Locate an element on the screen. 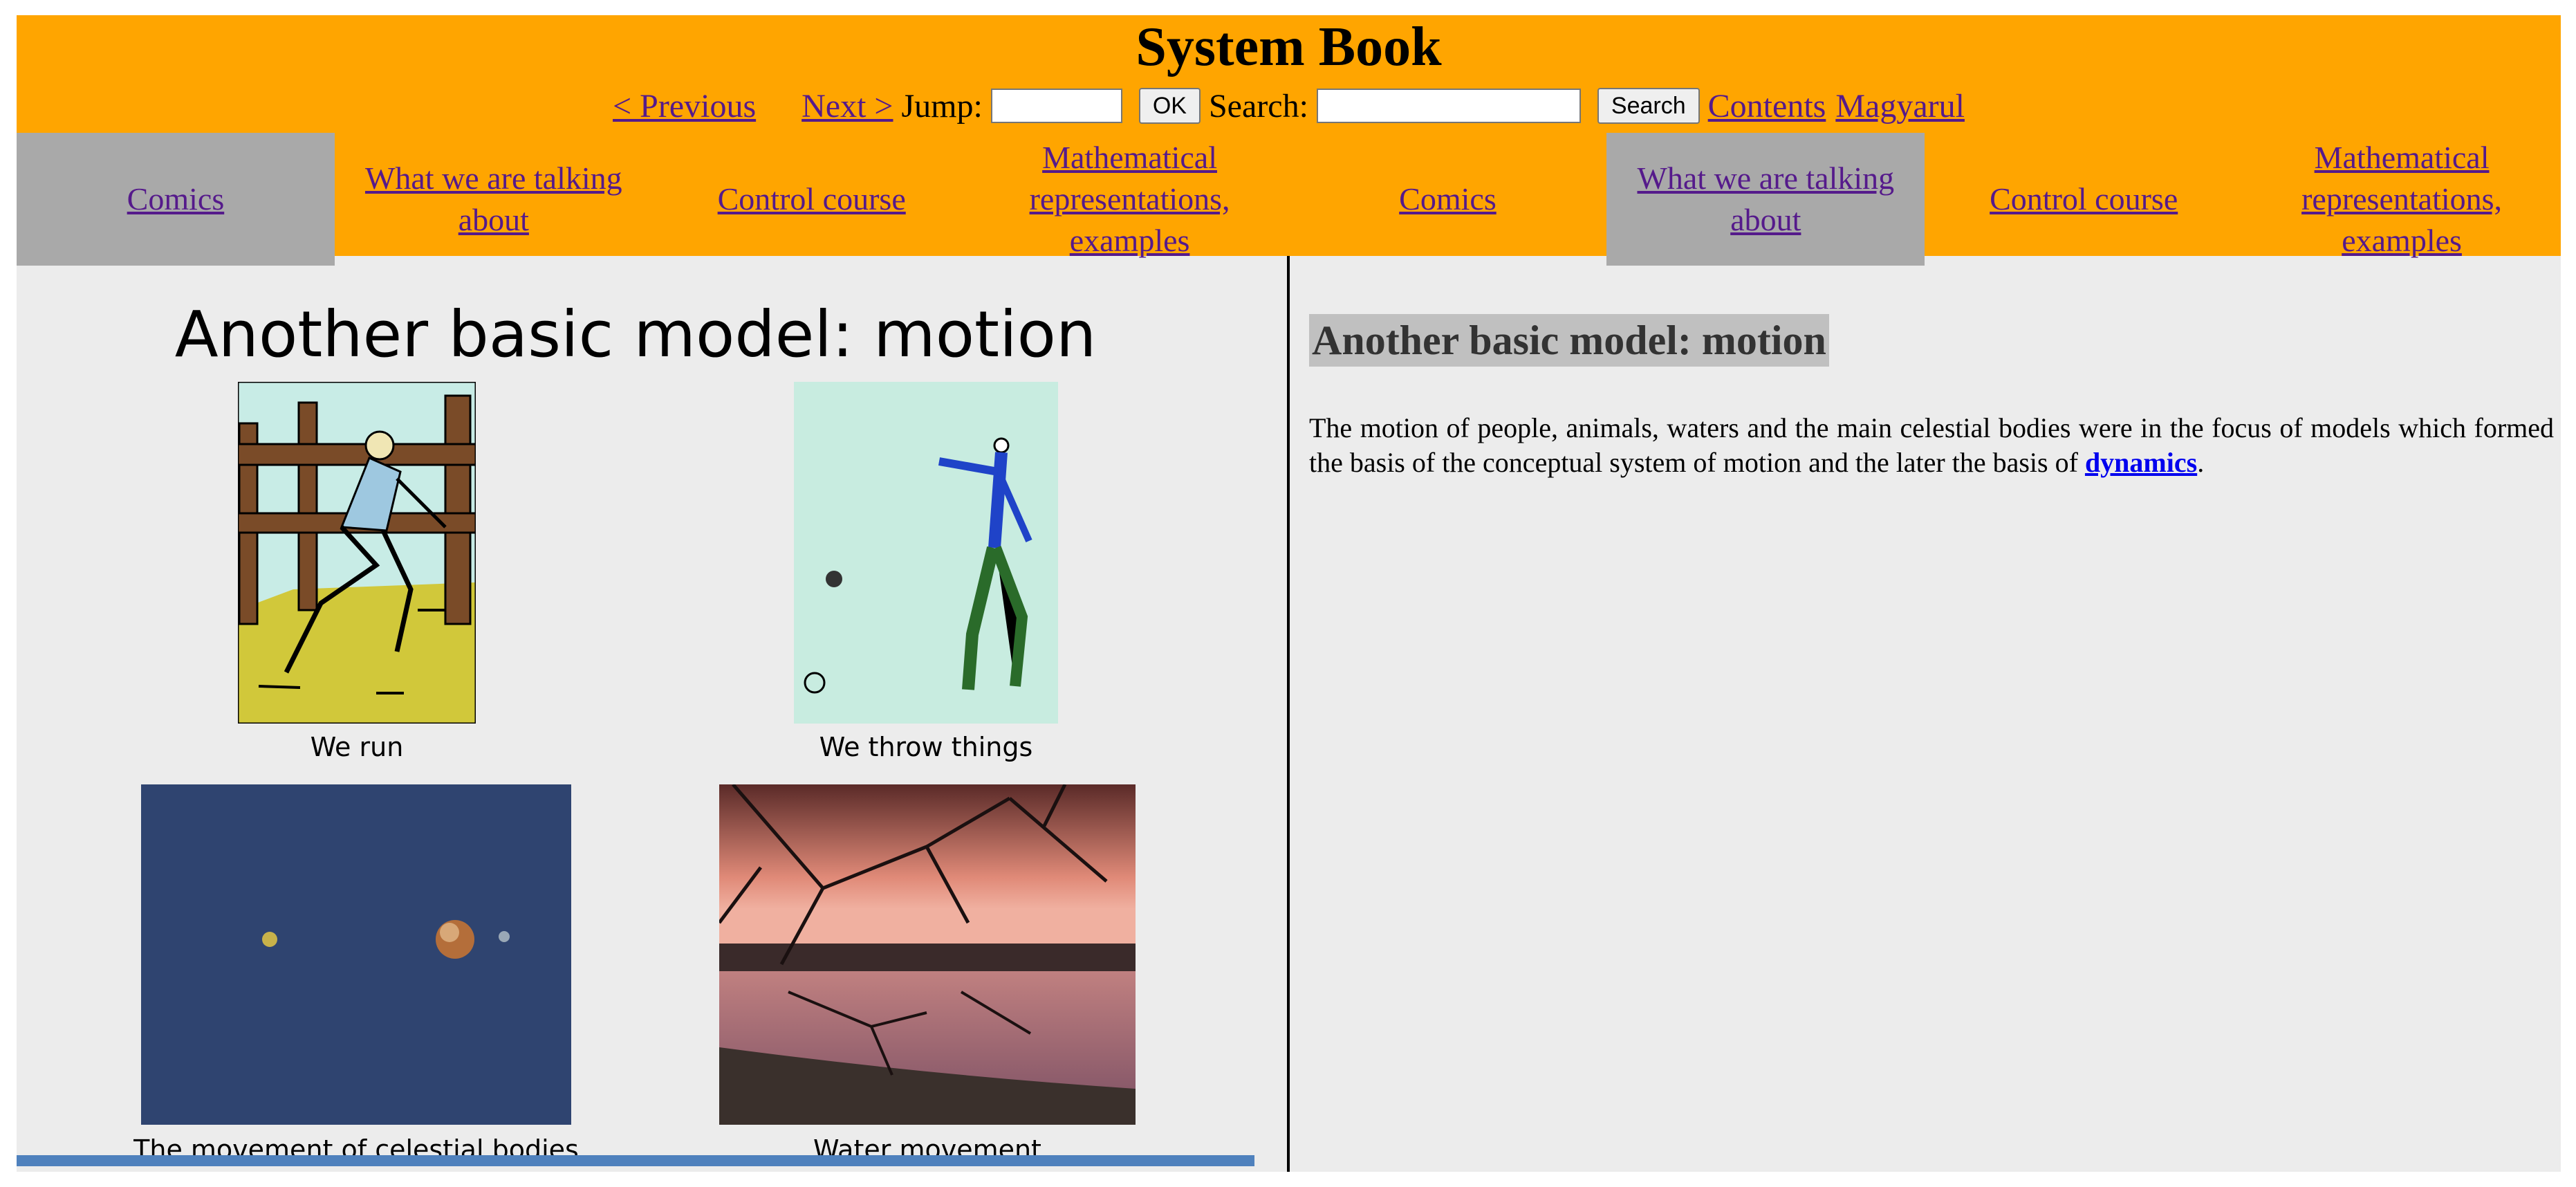 The image size is (2576, 1187). tab-control-course-right: Control course is located at coordinates (2084, 199).